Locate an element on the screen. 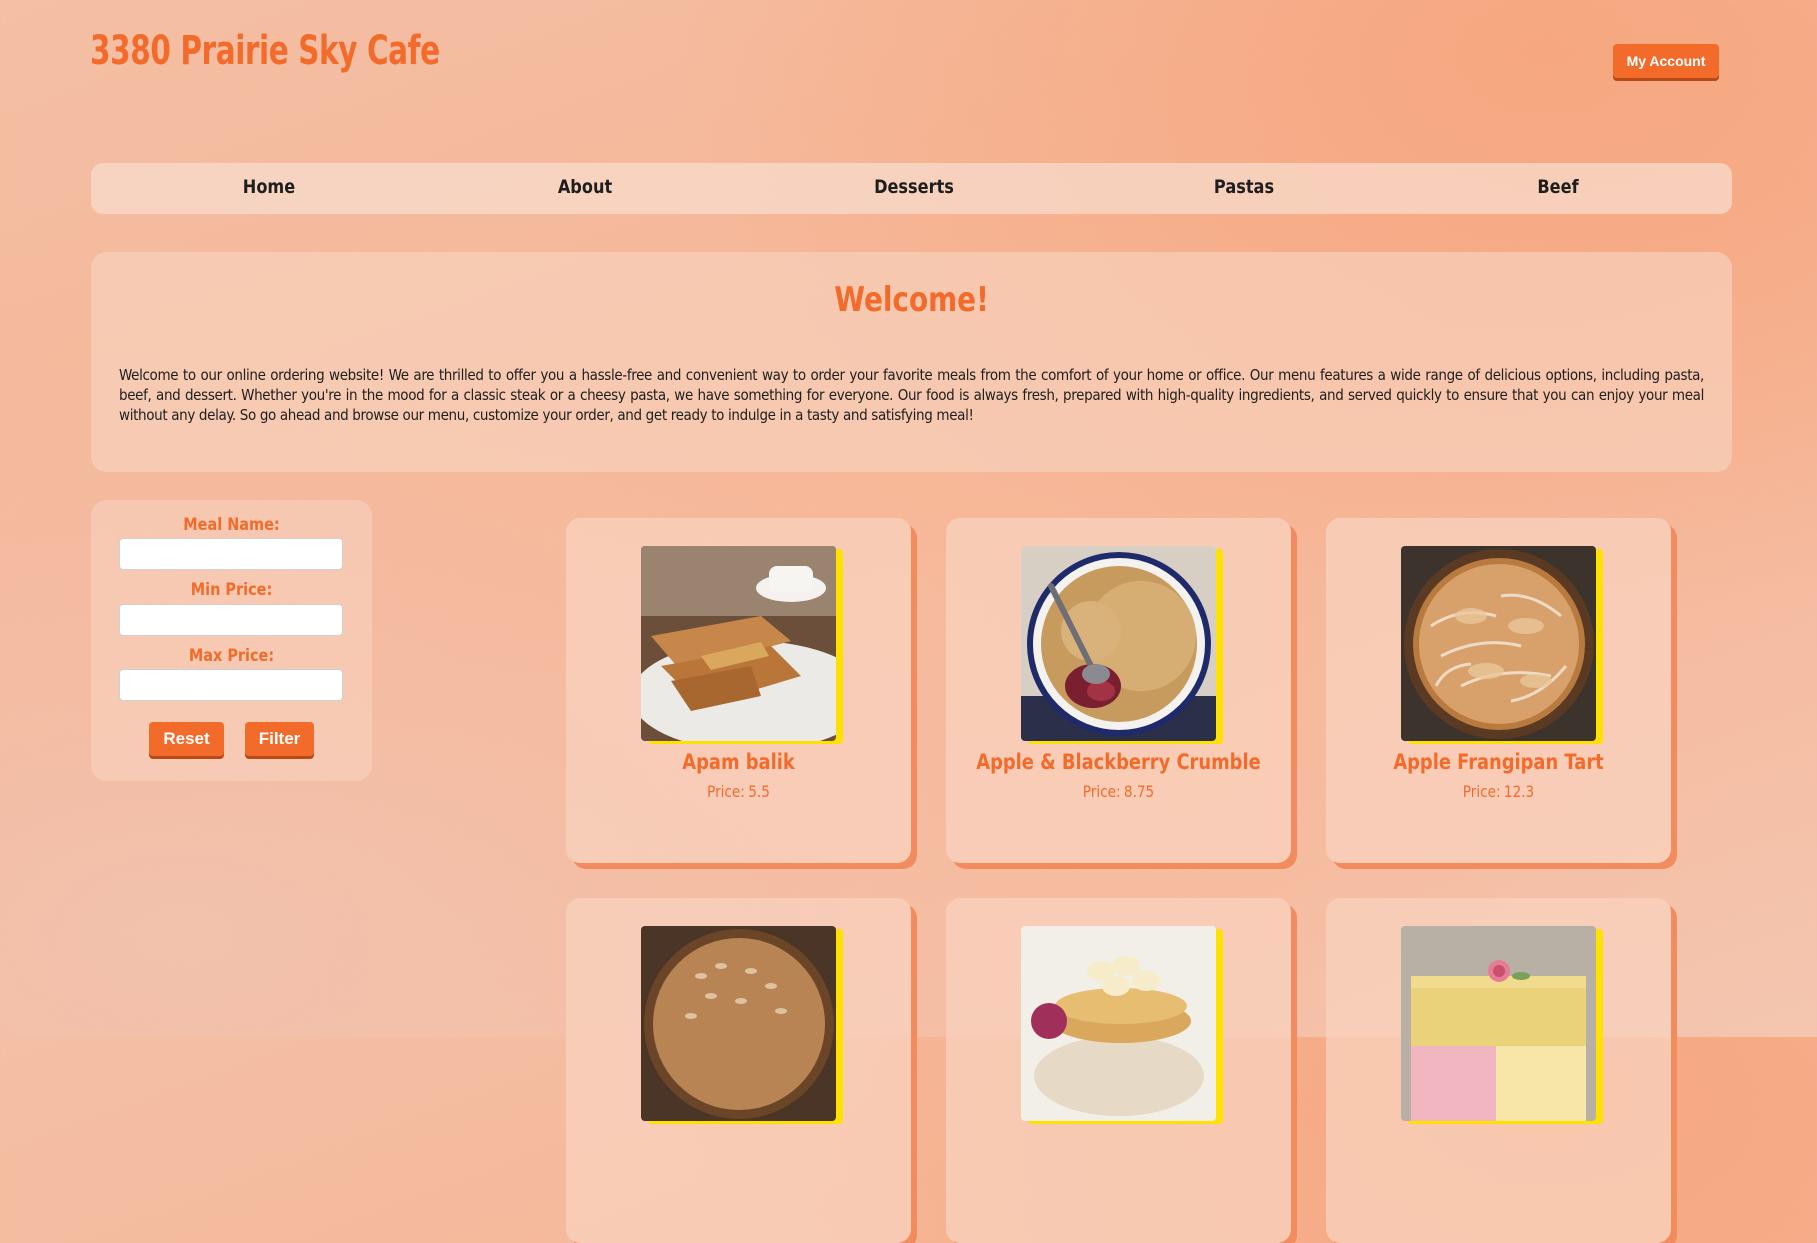  filter-button: Filter is located at coordinates (279, 739).